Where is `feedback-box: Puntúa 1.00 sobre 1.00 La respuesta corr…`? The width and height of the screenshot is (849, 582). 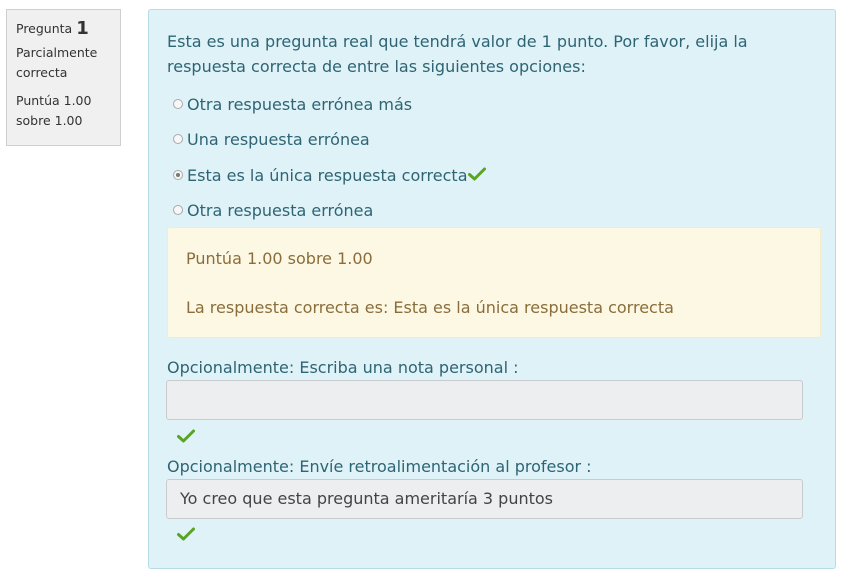
feedback-box: Puntúa 1.00 sobre 1.00 La respuesta corr… is located at coordinates (494, 282).